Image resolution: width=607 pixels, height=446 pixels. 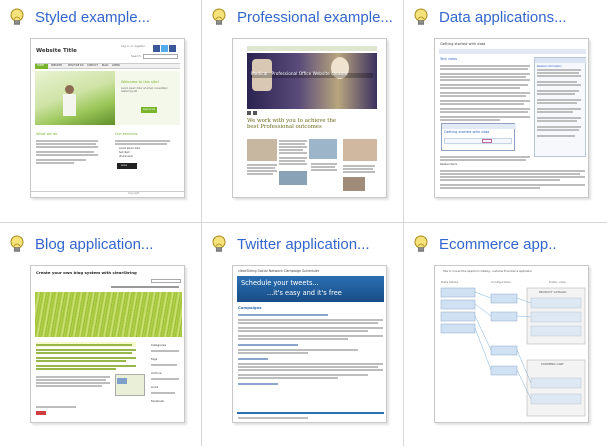 I want to click on thumb-sidebar-item: Facebook, so click(x=158, y=401).